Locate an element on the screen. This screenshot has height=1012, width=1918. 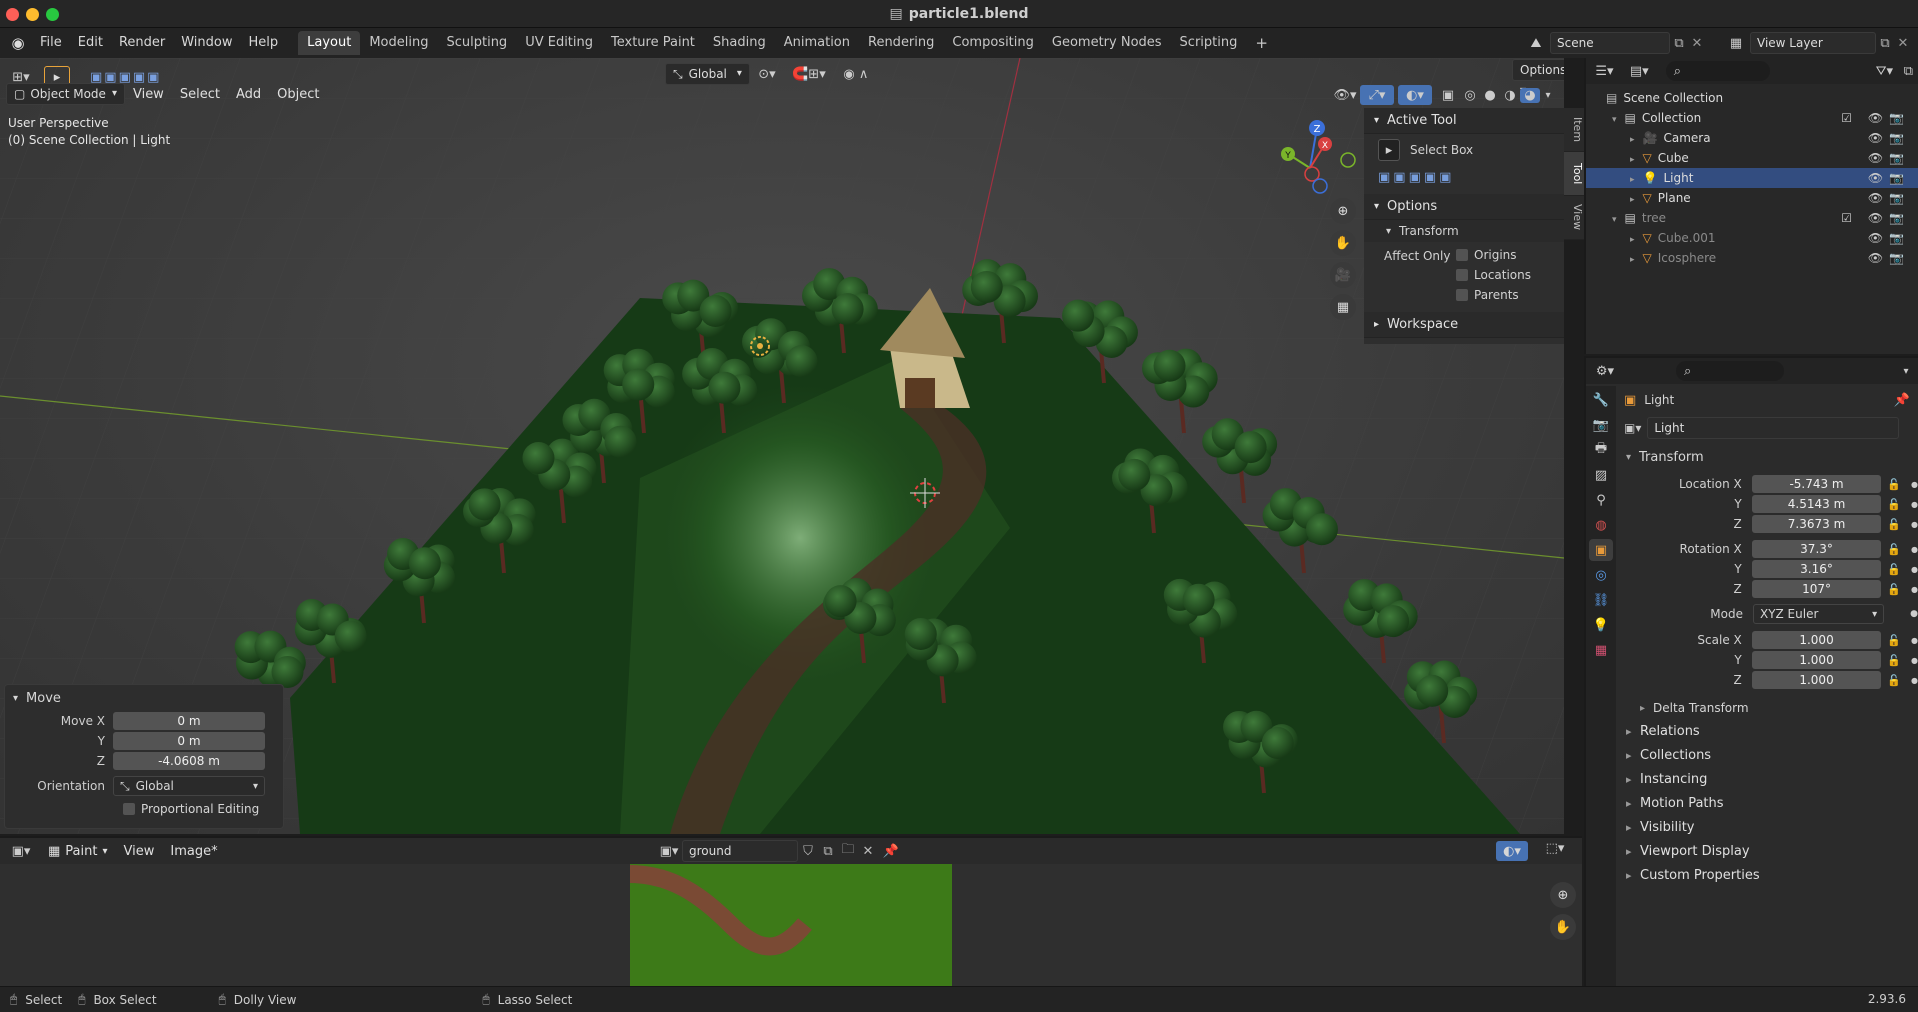
xray-icon: ▣ is located at coordinates (1448, 95).